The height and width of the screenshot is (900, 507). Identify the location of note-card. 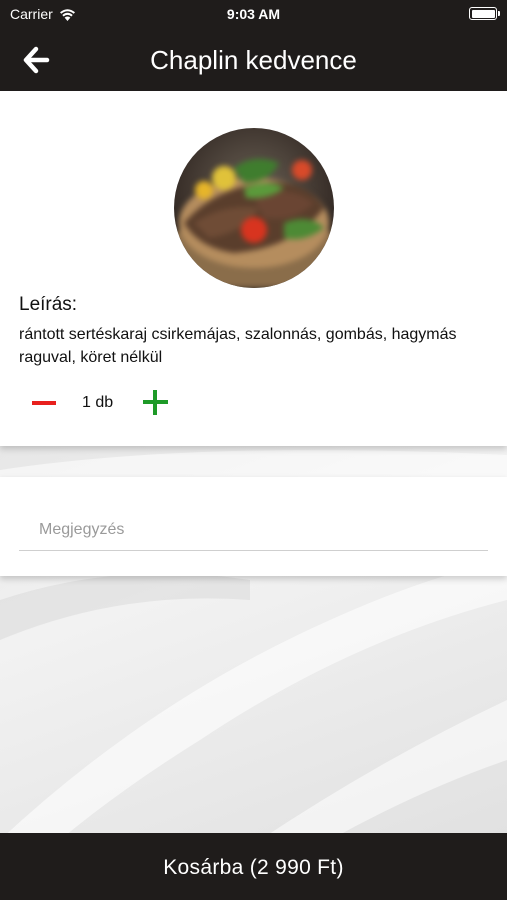
(253, 526).